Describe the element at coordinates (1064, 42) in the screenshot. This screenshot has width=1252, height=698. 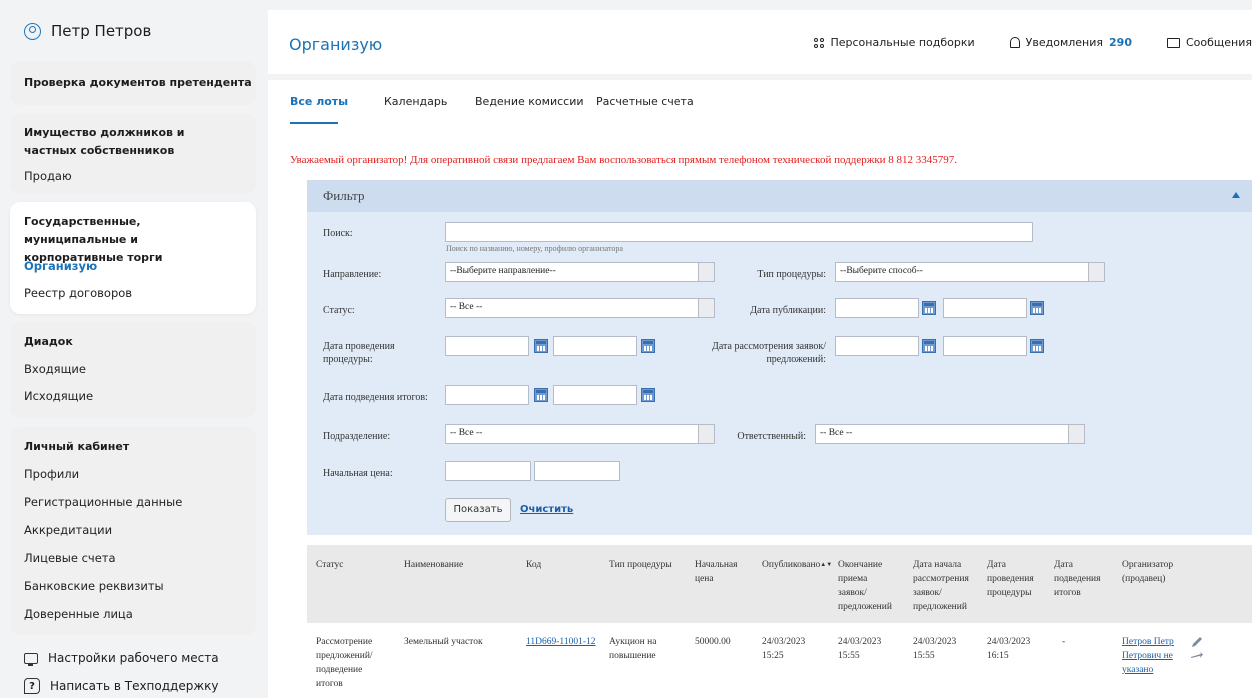
I see `notifications-label: Уведомления` at that location.